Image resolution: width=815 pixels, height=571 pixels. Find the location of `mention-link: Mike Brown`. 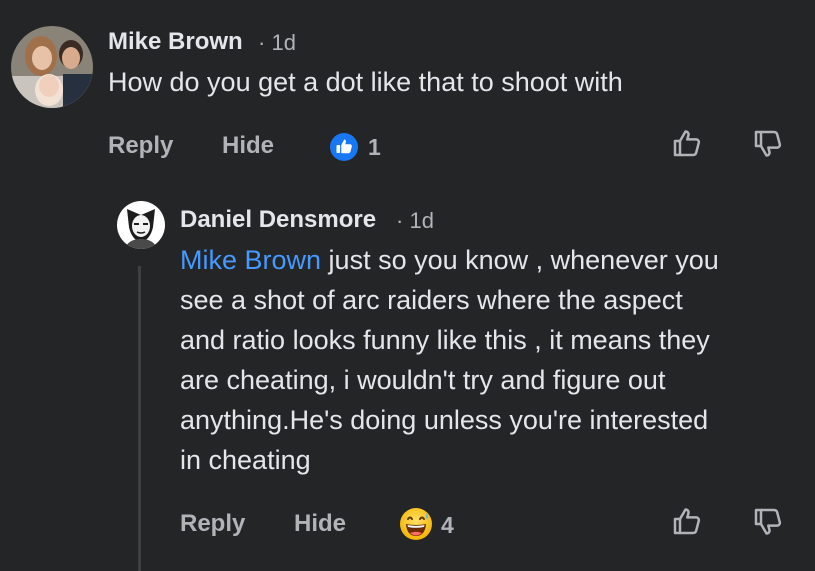

mention-link: Mike Brown is located at coordinates (250, 260).